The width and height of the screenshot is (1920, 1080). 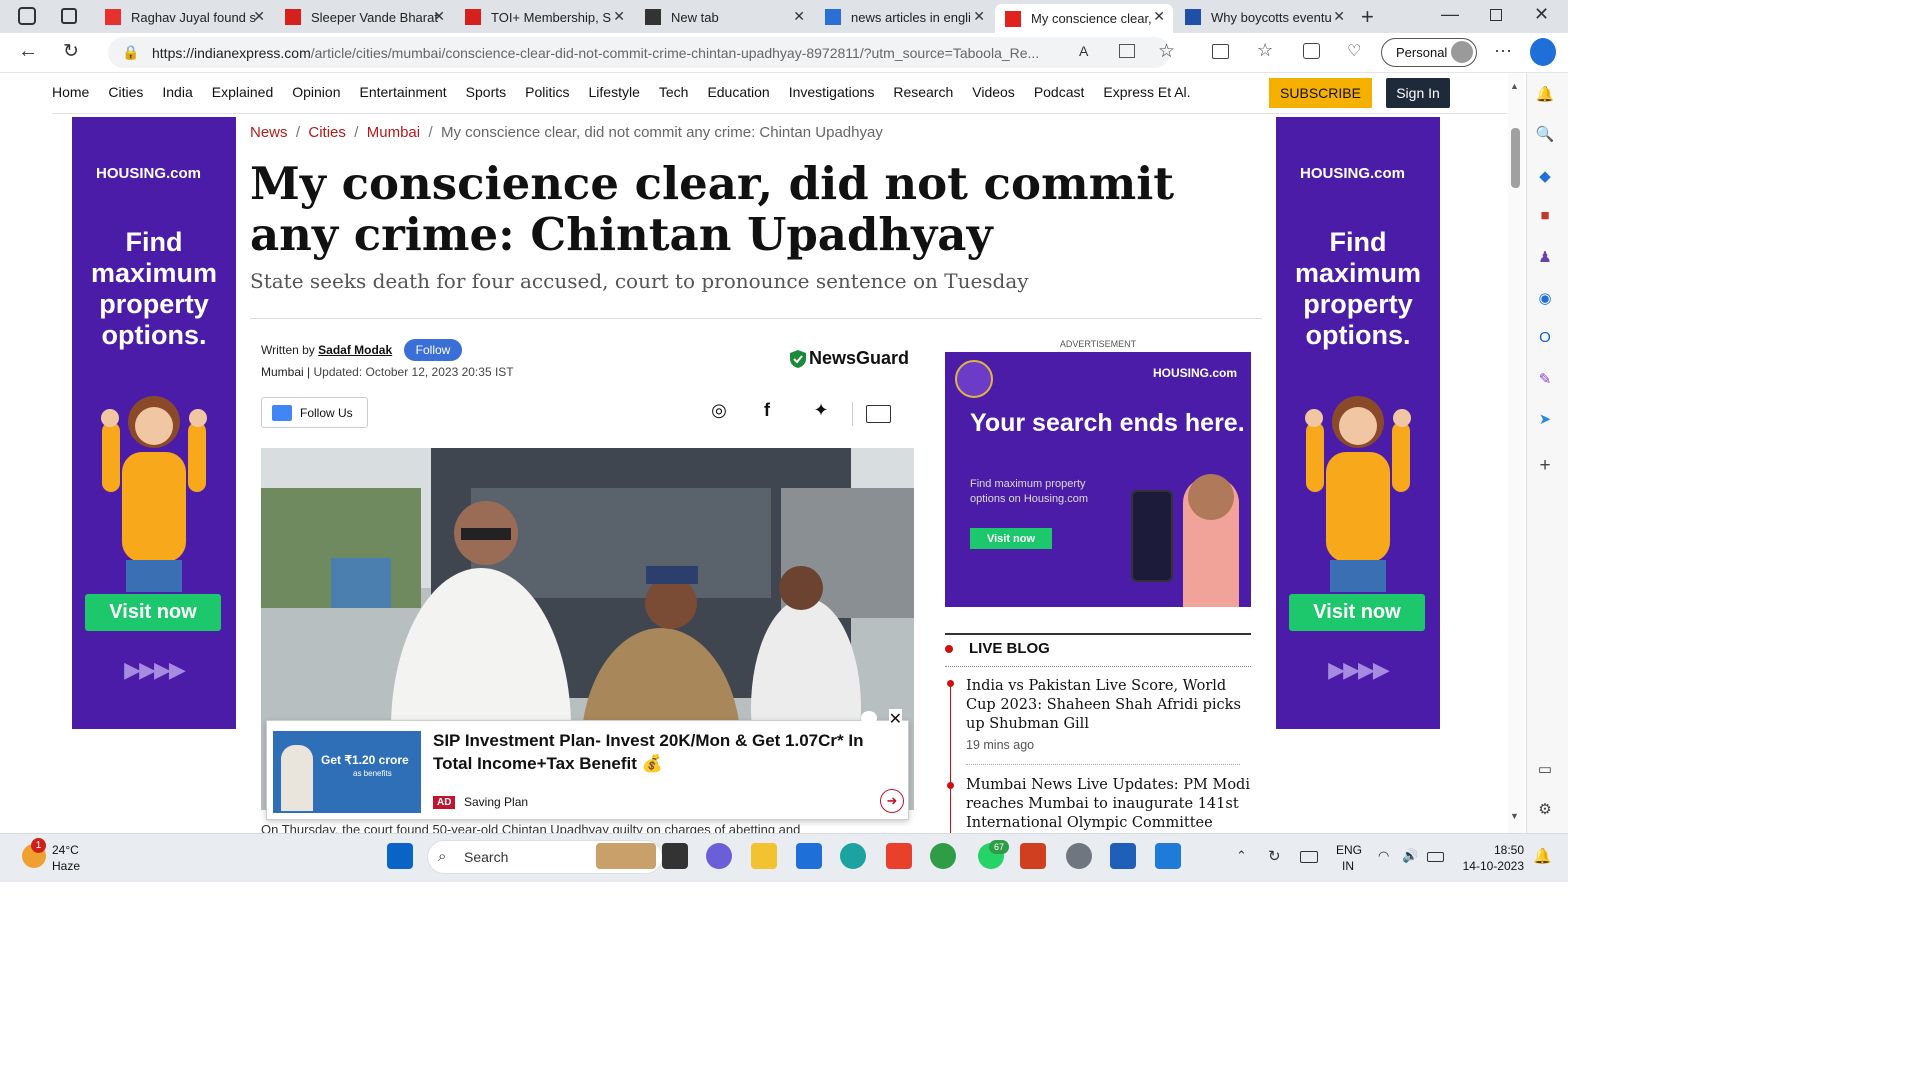 What do you see at coordinates (1542, 856) in the screenshot?
I see `notifications-icon: 🔔` at bounding box center [1542, 856].